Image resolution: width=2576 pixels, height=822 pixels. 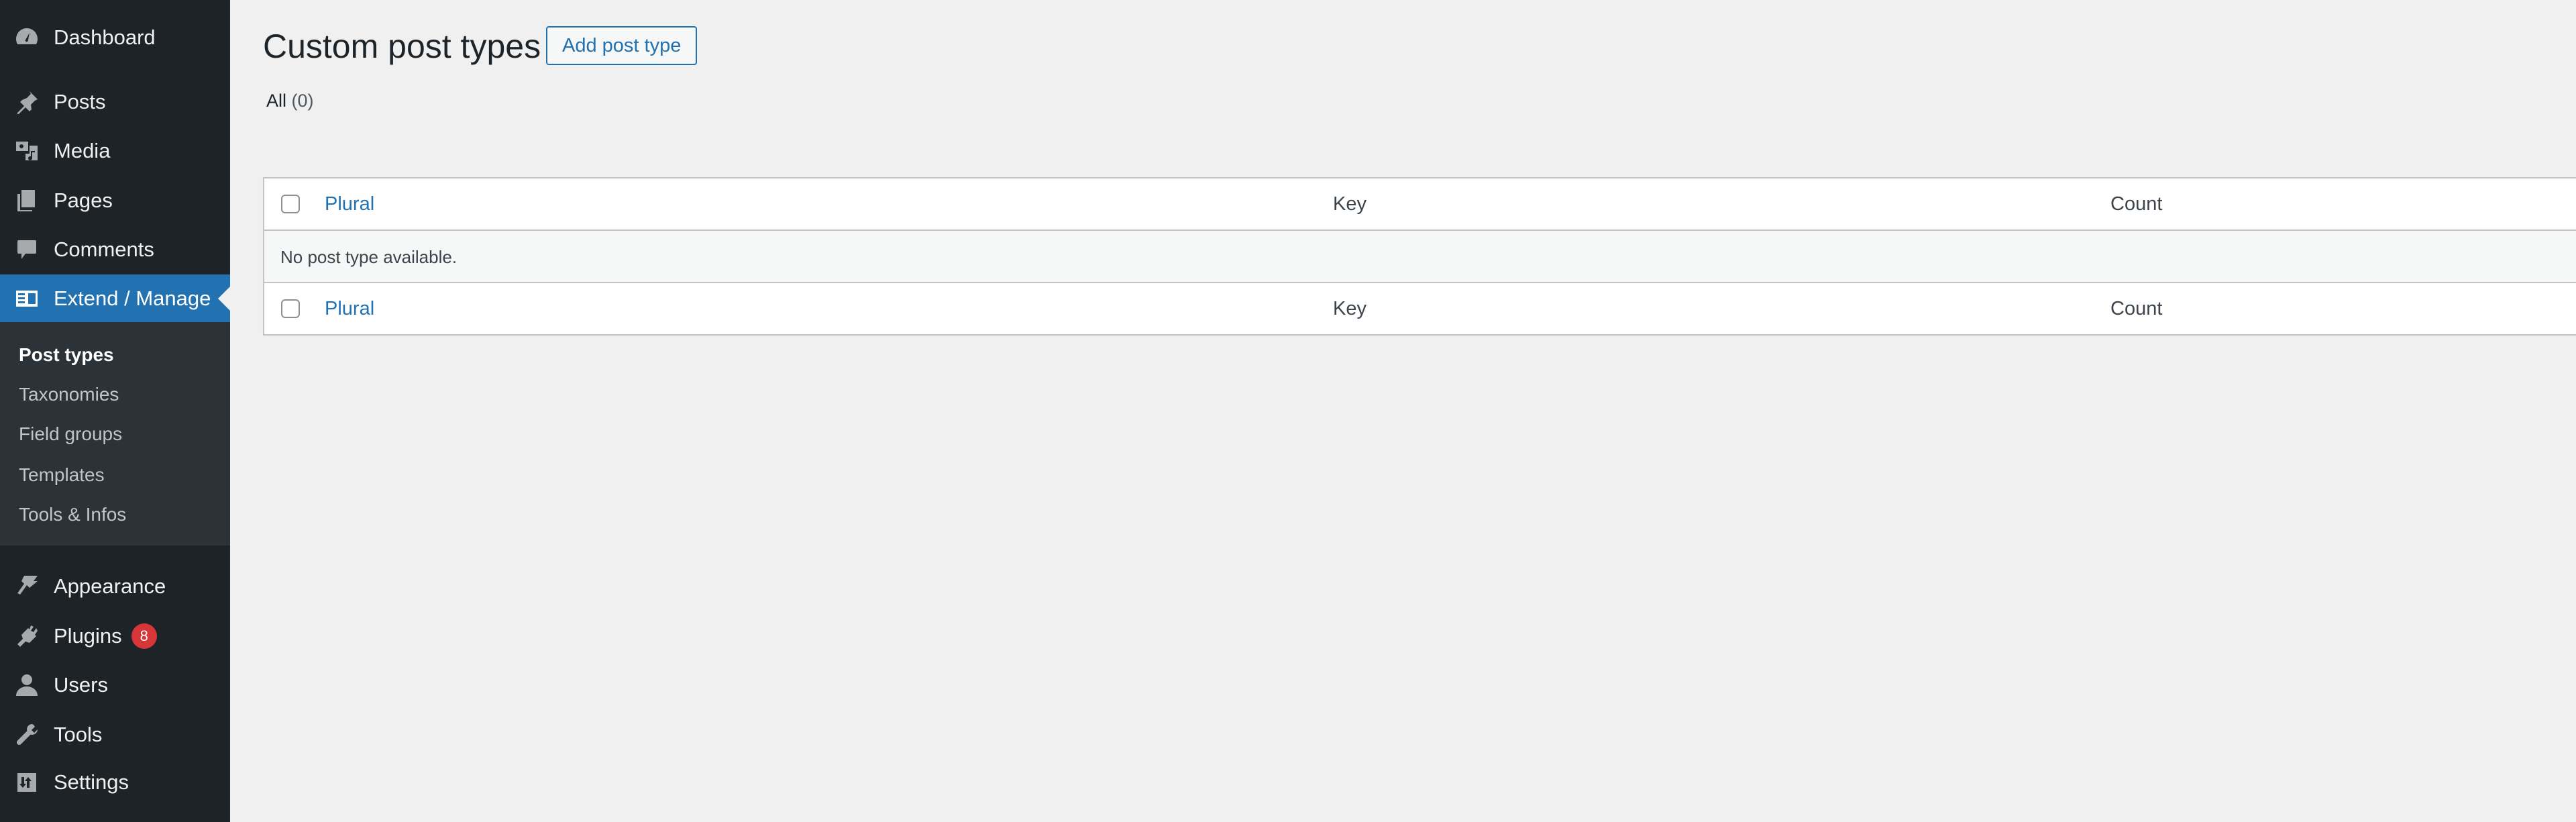 What do you see at coordinates (80, 101) in the screenshot?
I see `menu-label: Posts` at bounding box center [80, 101].